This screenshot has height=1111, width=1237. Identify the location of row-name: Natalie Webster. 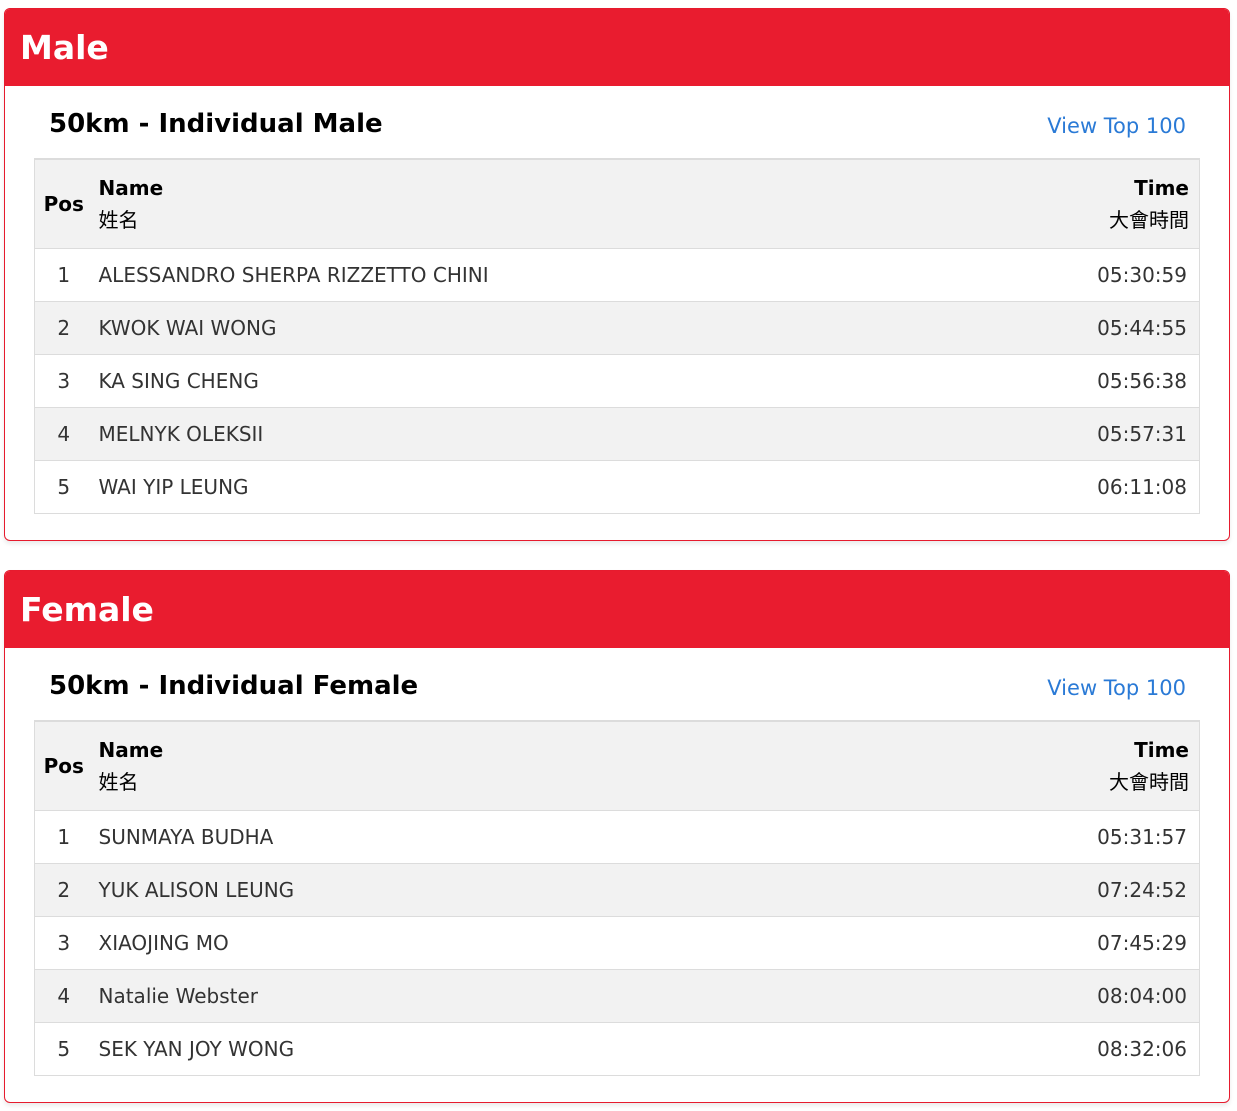
(459, 996).